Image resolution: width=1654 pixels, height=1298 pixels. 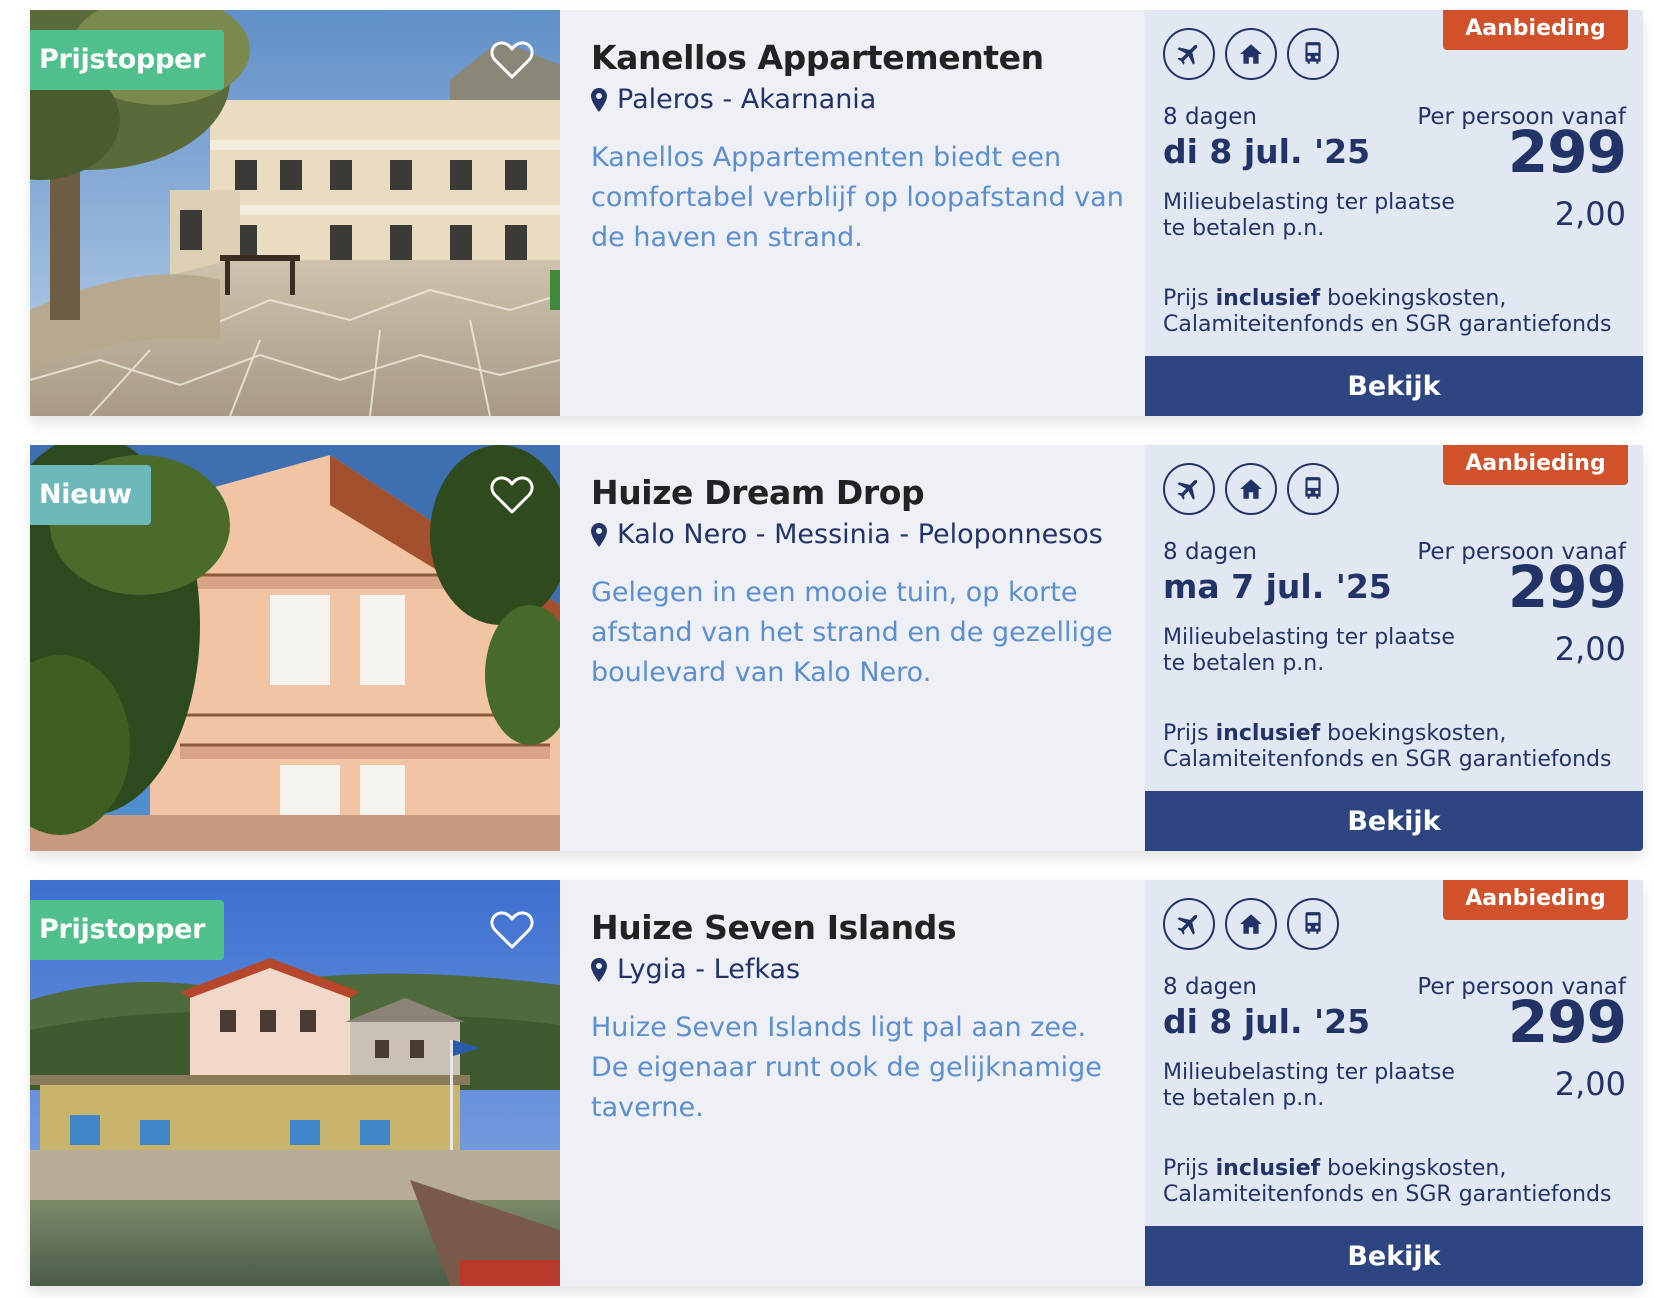 I want to click on listing-location: Lygia - Lefkas, so click(x=695, y=971).